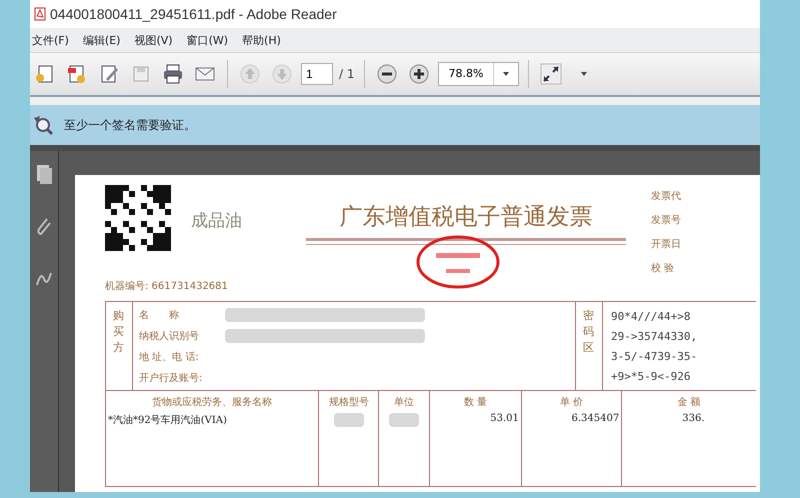 This screenshot has height=498, width=800. What do you see at coordinates (663, 268) in the screenshot?
I see `field-label: 校 验` at bounding box center [663, 268].